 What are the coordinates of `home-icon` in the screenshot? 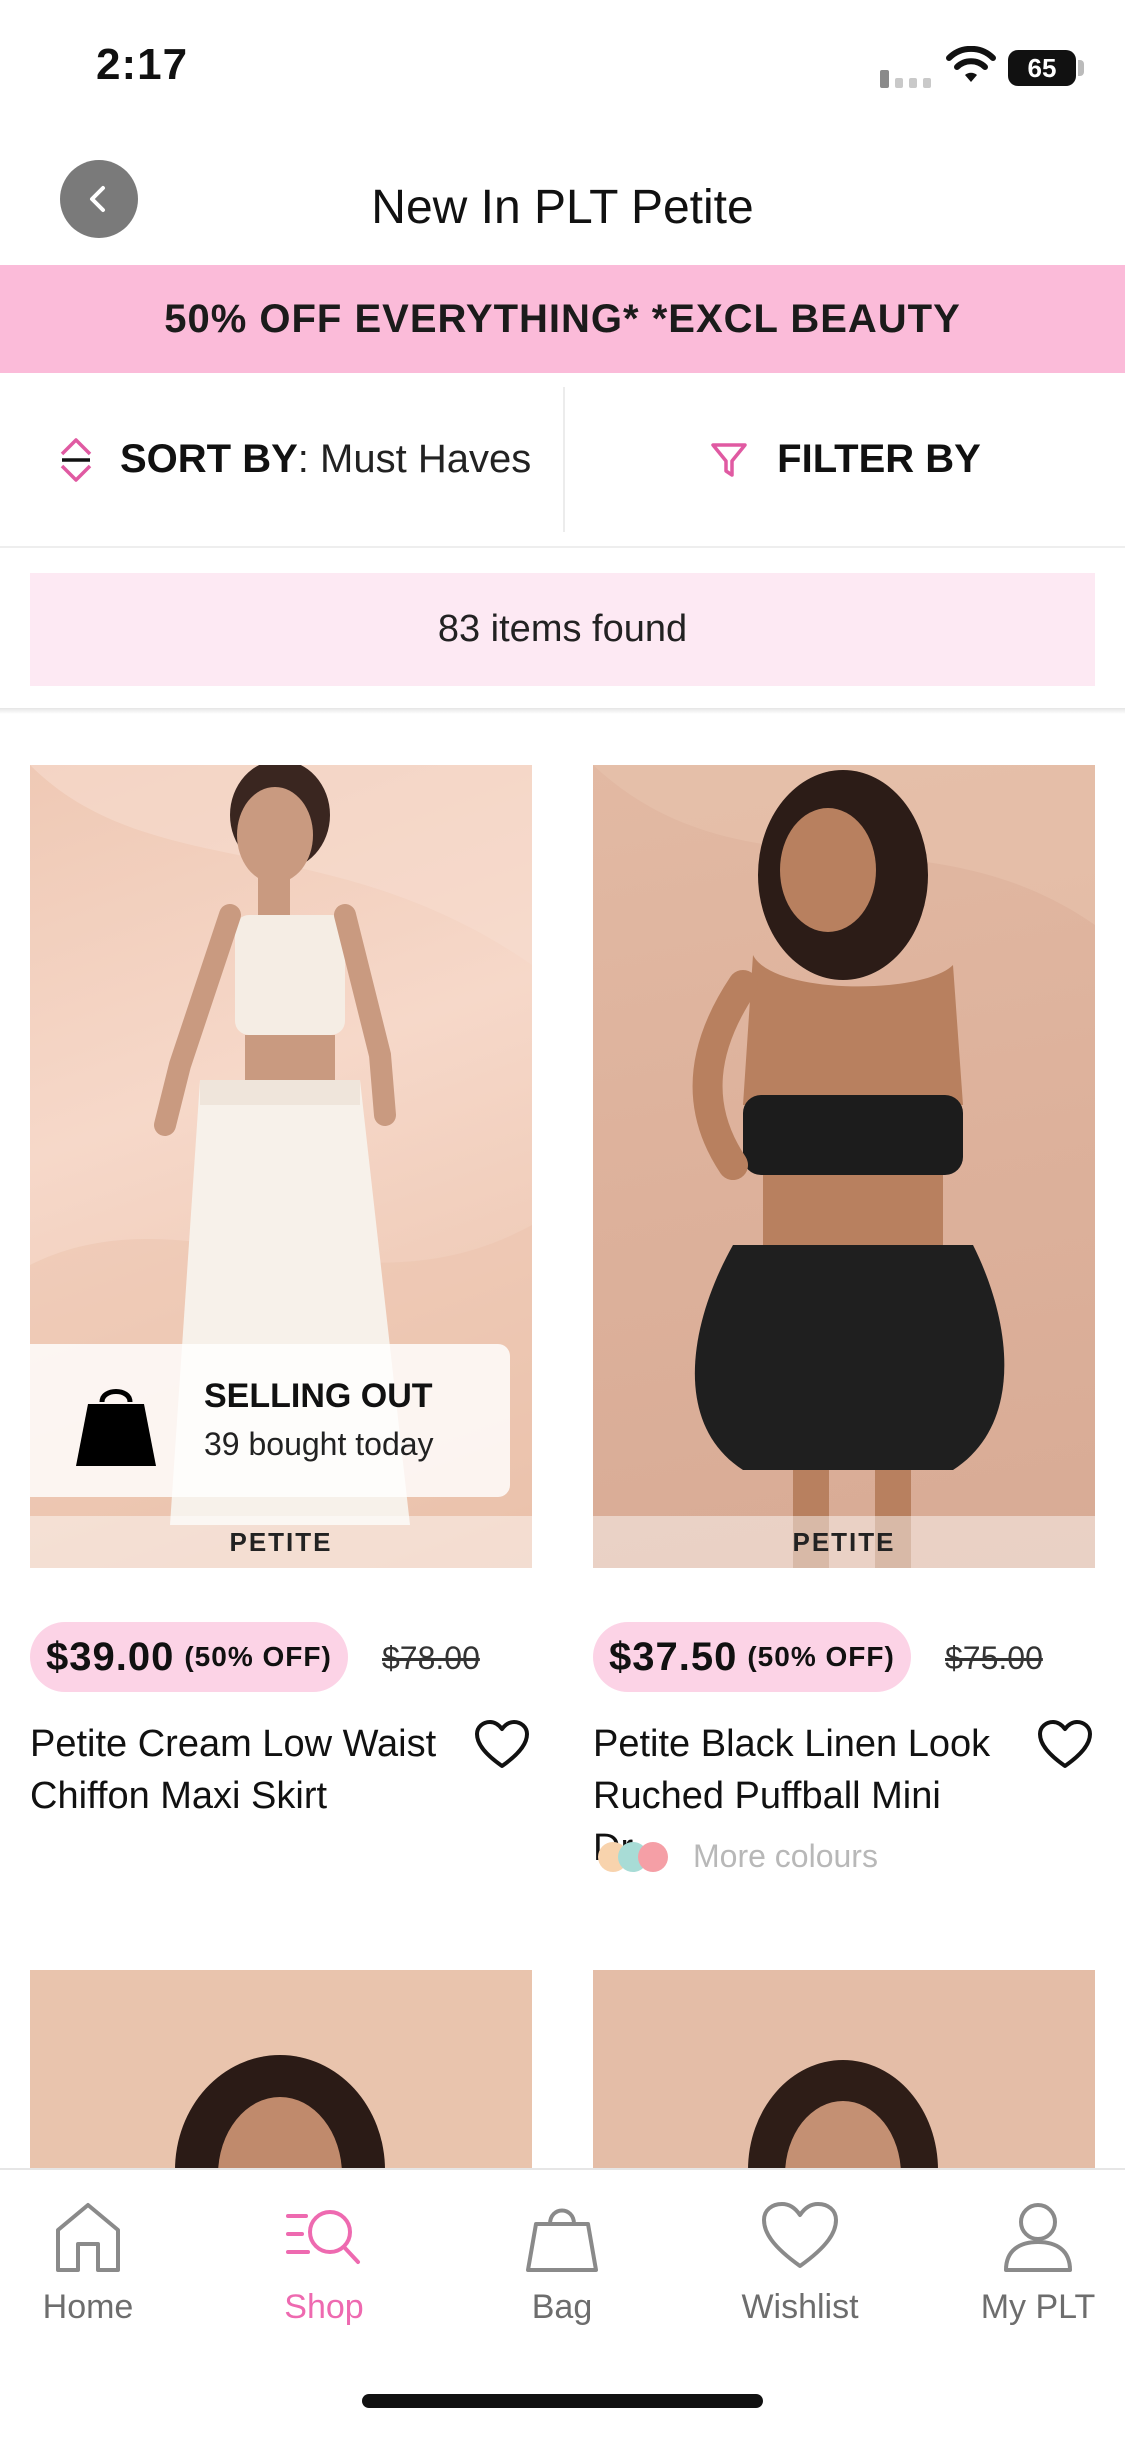 It's located at (88, 2237).